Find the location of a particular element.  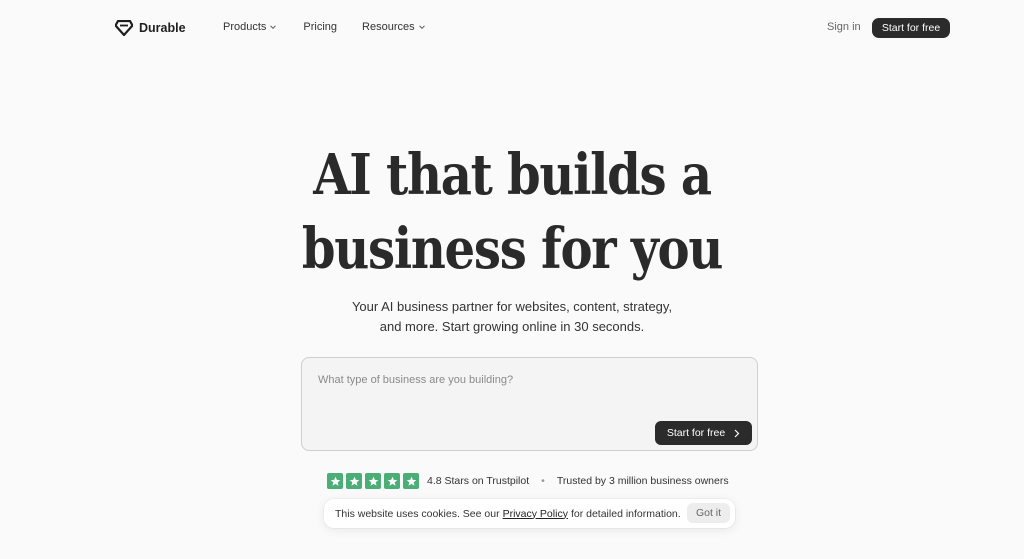

cookie-text-before: This website uses cookies. See our is located at coordinates (417, 513).